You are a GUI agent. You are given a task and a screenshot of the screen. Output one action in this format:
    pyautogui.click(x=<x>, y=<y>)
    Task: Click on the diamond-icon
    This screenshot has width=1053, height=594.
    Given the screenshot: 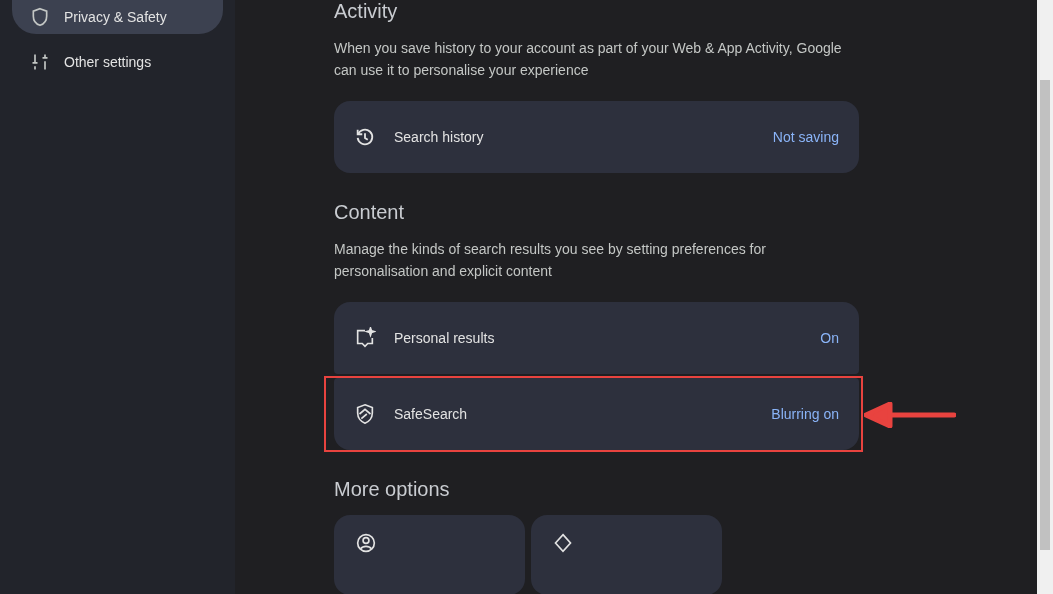 What is the action you would take?
    pyautogui.click(x=563, y=543)
    